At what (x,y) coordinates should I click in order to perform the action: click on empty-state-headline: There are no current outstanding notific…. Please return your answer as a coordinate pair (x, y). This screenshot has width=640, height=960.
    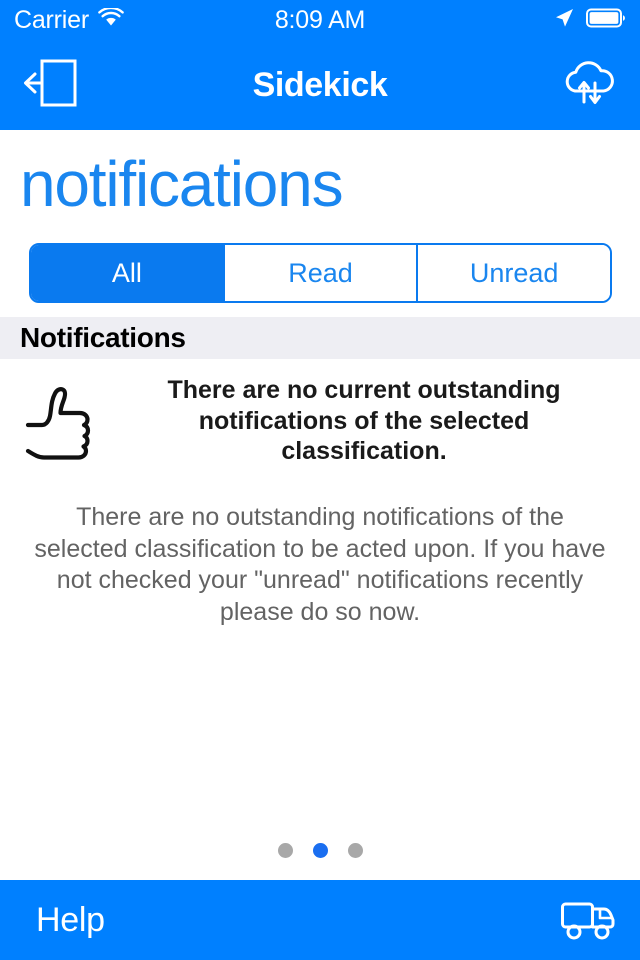
    Looking at the image, I should click on (364, 420).